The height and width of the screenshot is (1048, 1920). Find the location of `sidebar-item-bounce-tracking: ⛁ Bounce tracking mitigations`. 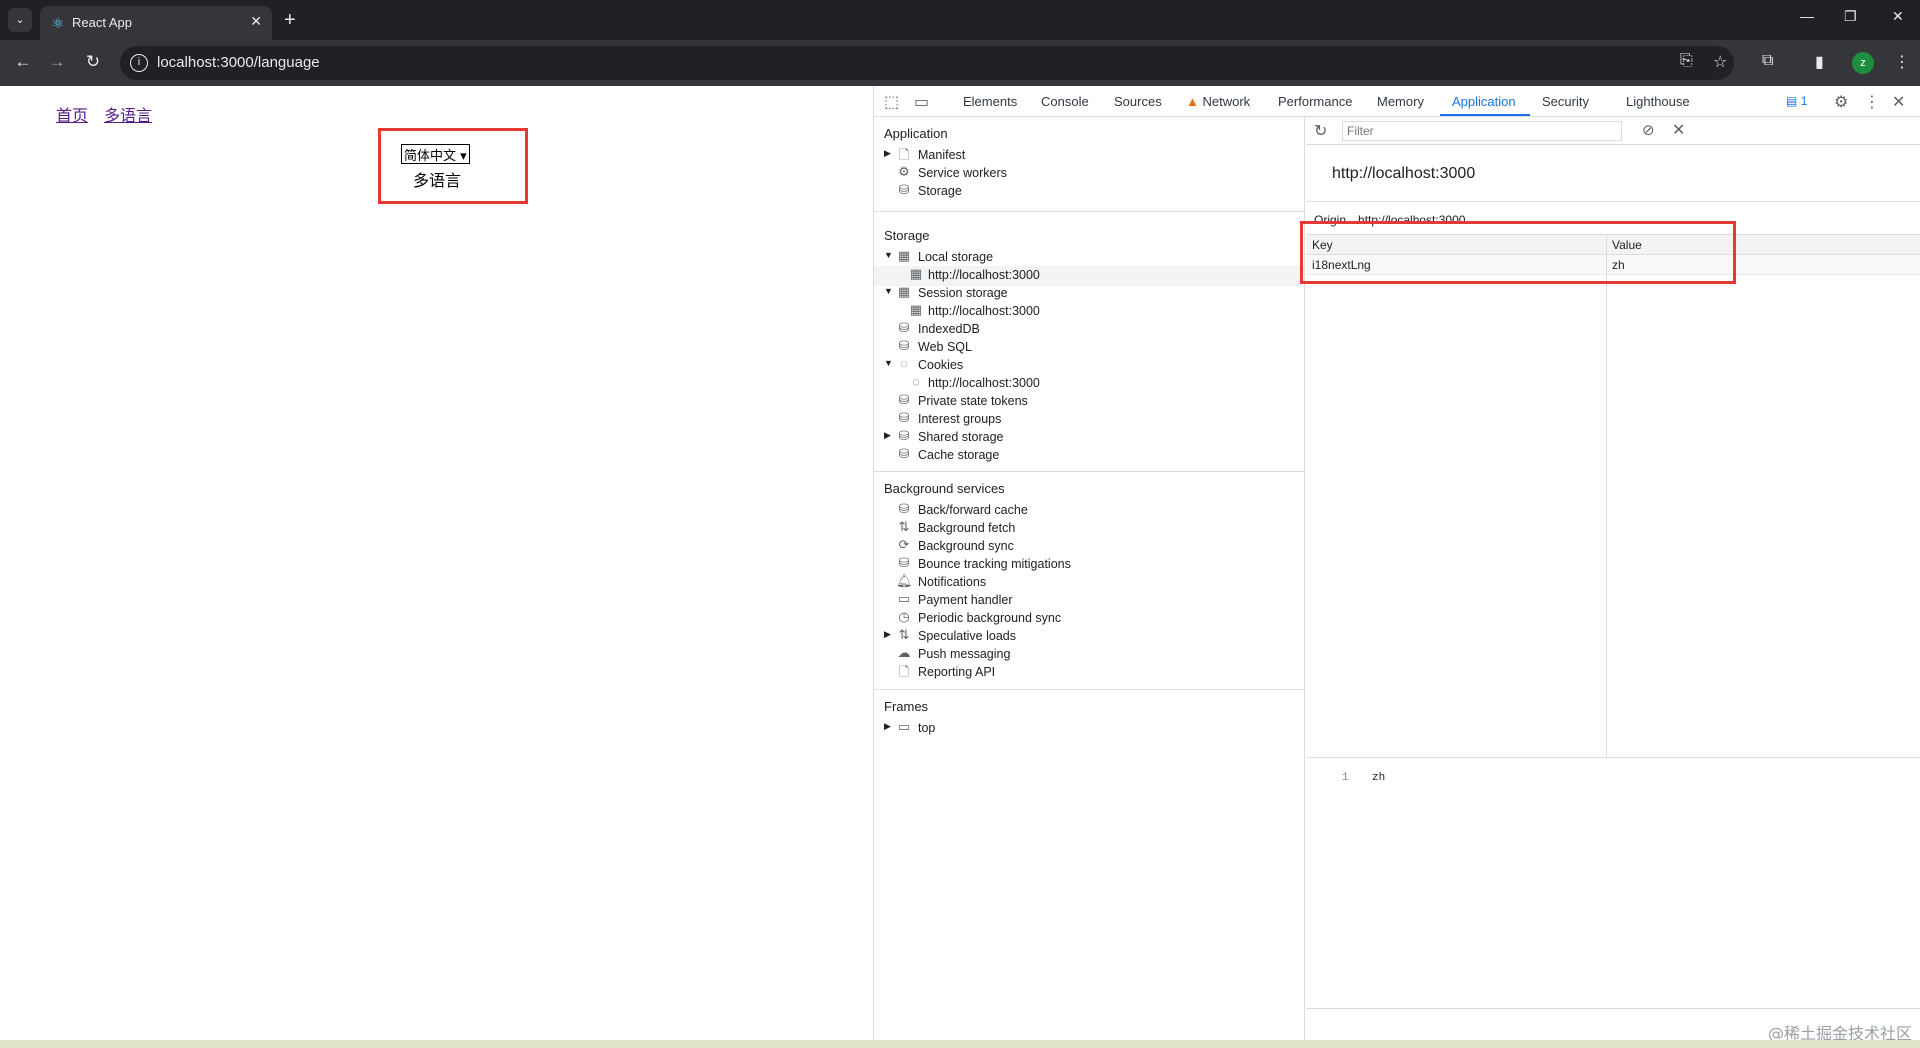

sidebar-item-bounce-tracking: ⛁ Bounce tracking mitigations is located at coordinates (1094, 565).